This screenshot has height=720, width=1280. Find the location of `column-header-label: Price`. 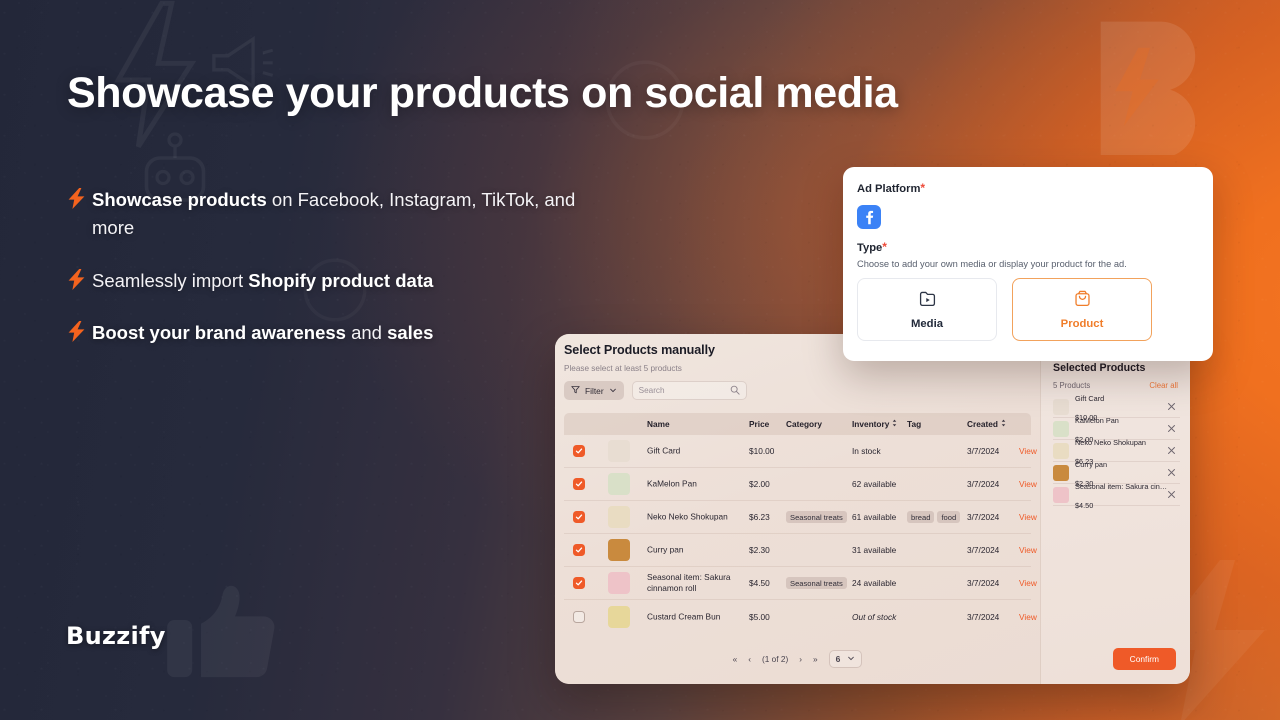

column-header-label: Price is located at coordinates (759, 424).